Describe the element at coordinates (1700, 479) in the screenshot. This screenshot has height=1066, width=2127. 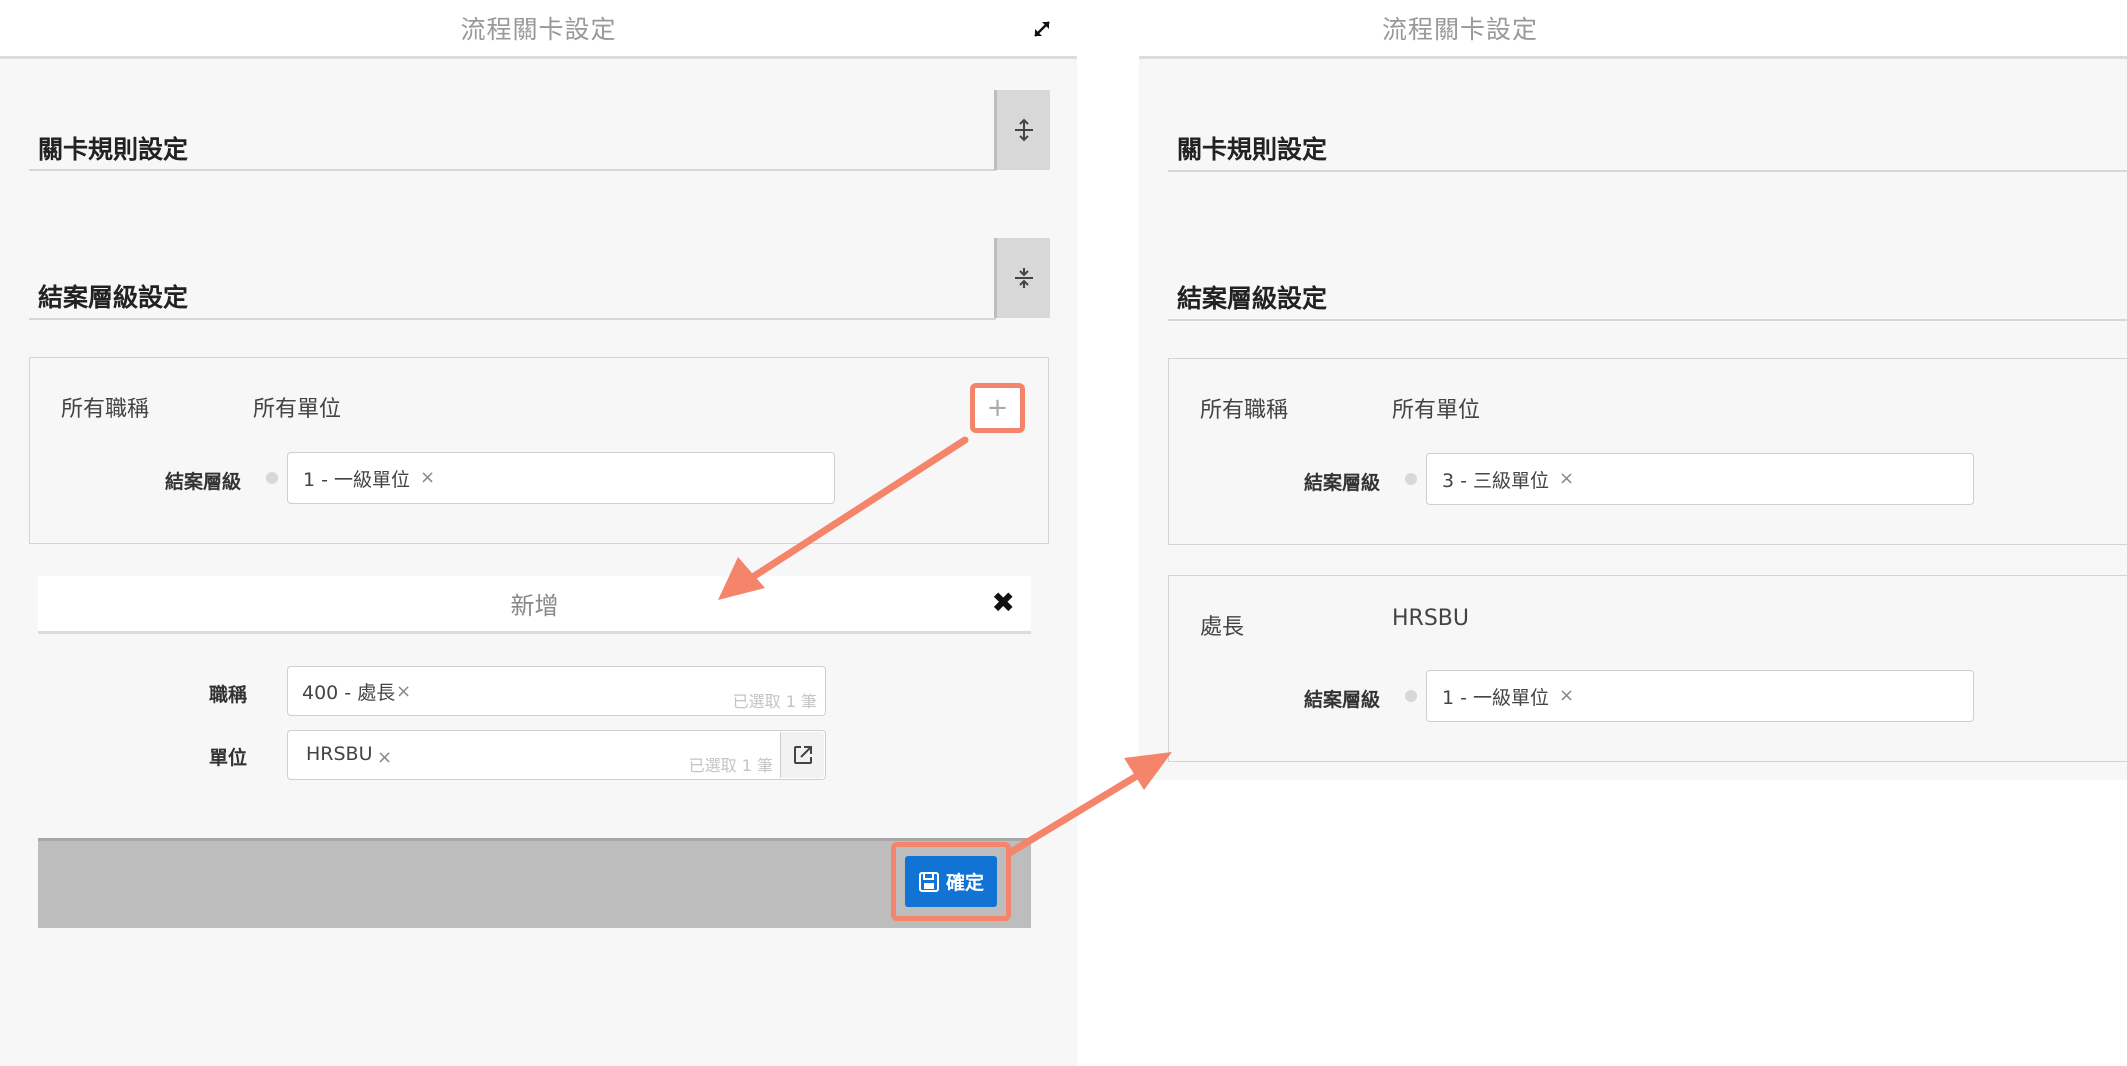
I see `level-select: 3 - 三級單位 ×` at that location.